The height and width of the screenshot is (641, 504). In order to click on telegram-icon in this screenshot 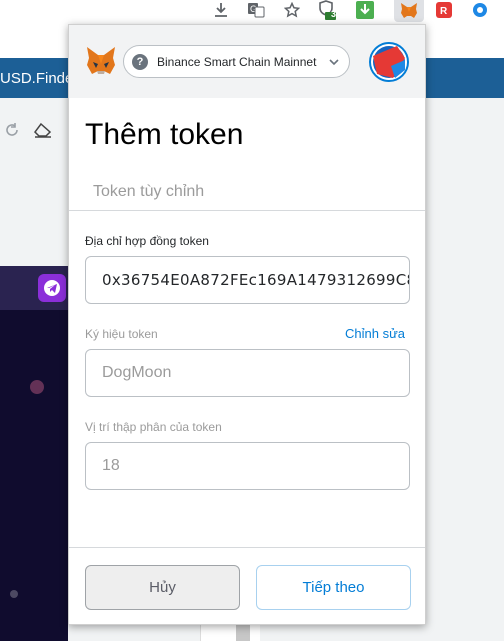, I will do `click(52, 288)`.